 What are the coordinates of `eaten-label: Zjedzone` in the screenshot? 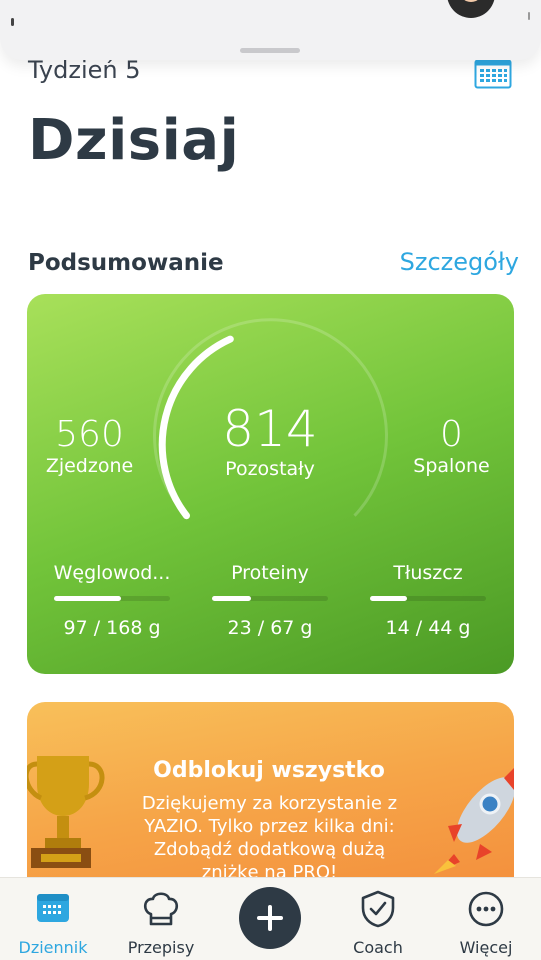 It's located at (89, 466).